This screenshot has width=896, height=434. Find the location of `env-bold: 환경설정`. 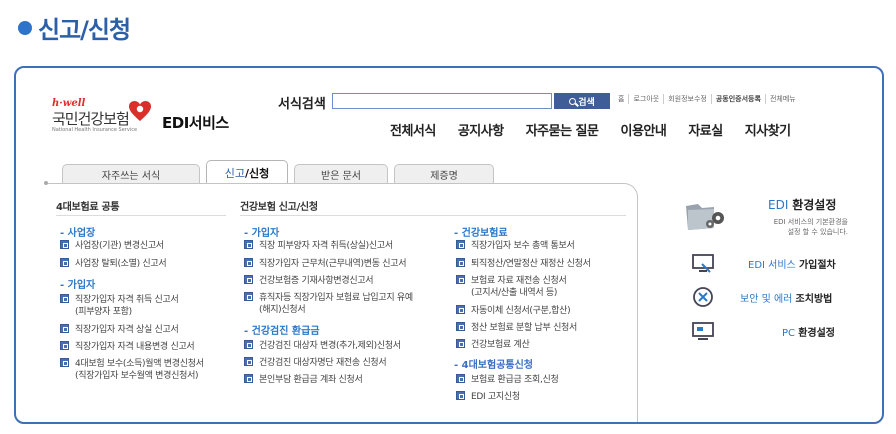

env-bold: 환경설정 is located at coordinates (814, 205).